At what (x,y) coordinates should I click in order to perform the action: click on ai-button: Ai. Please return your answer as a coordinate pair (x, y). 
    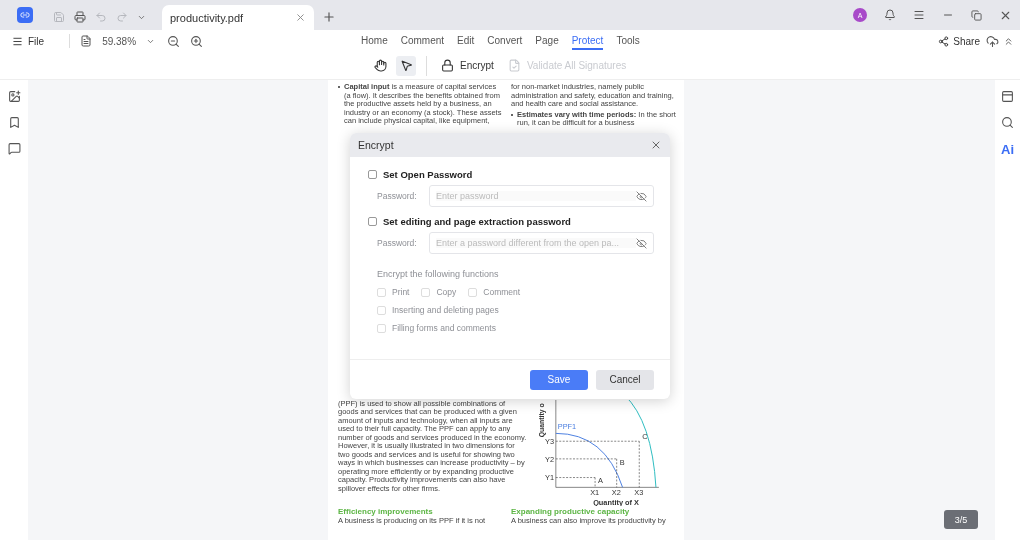
    Looking at the image, I should click on (1007, 149).